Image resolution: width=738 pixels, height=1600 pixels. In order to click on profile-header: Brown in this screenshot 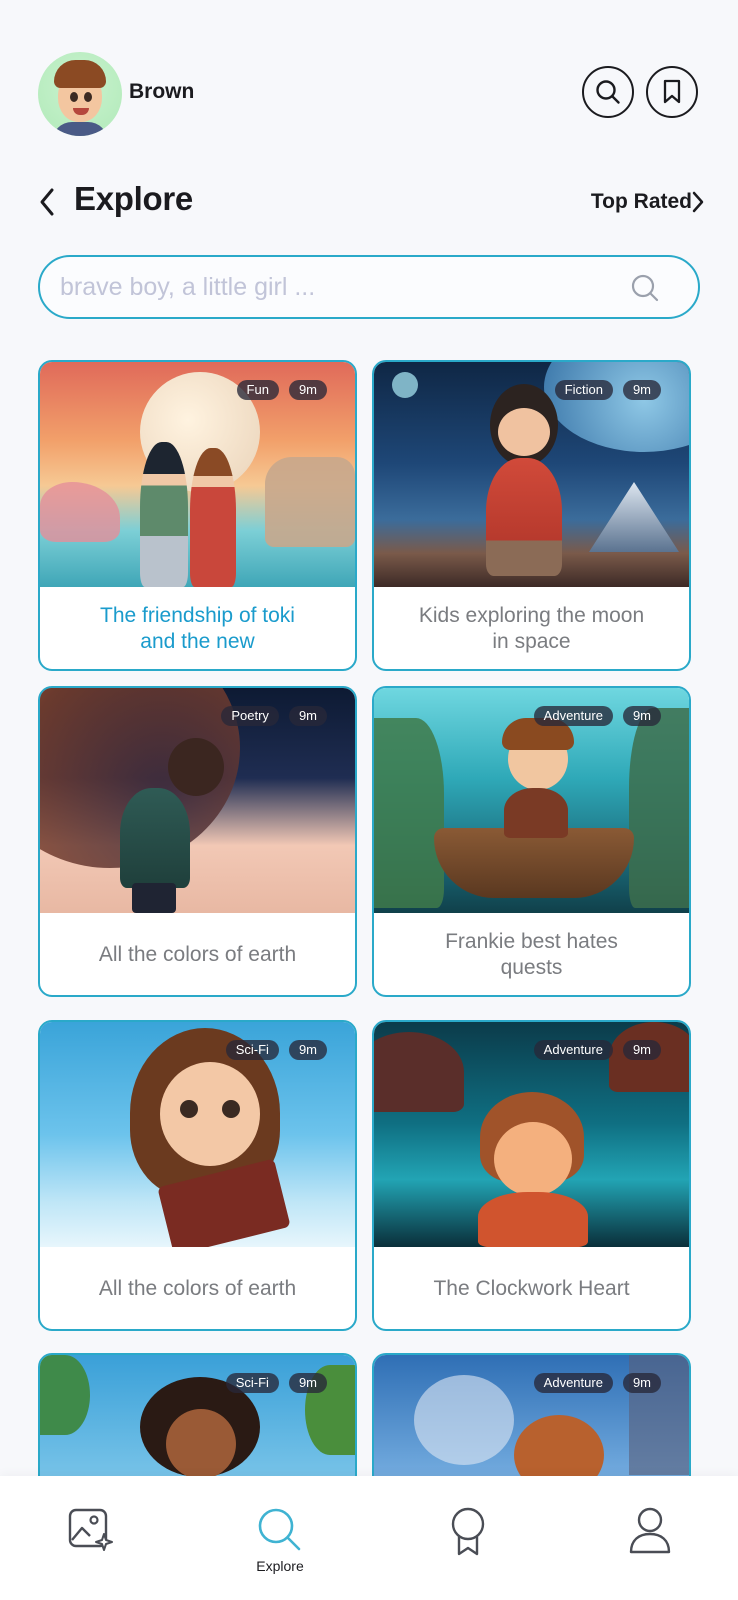, I will do `click(369, 94)`.